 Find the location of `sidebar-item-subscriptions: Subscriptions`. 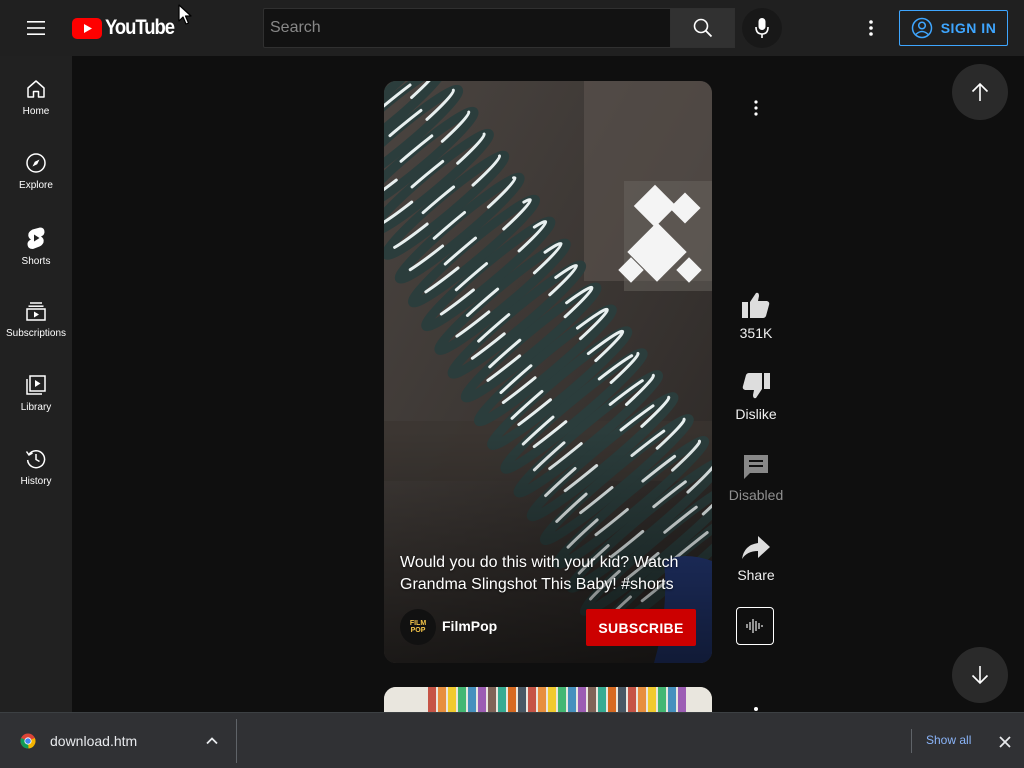

sidebar-item-subscriptions: Subscriptions is located at coordinates (36, 325).